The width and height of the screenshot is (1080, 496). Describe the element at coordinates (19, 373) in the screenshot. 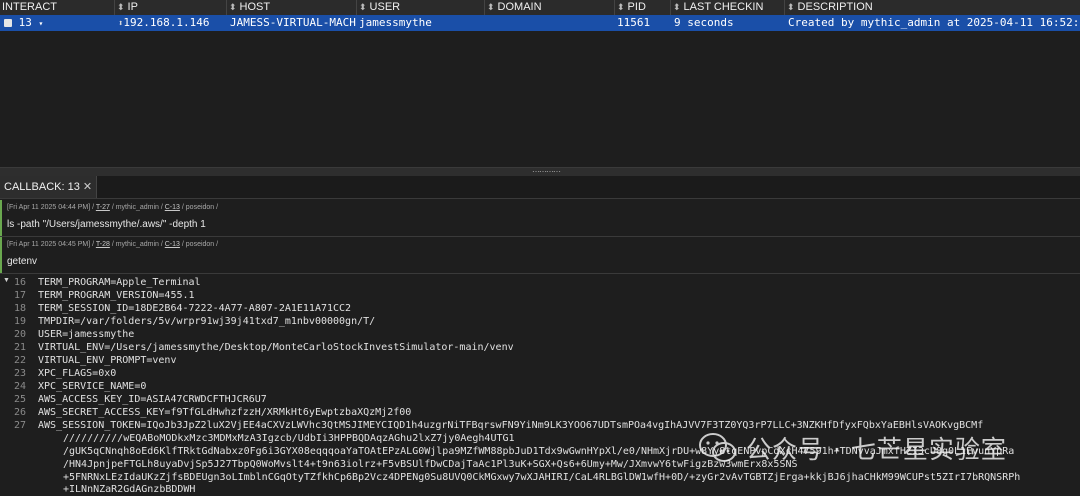

I see `line-number: 23` at that location.